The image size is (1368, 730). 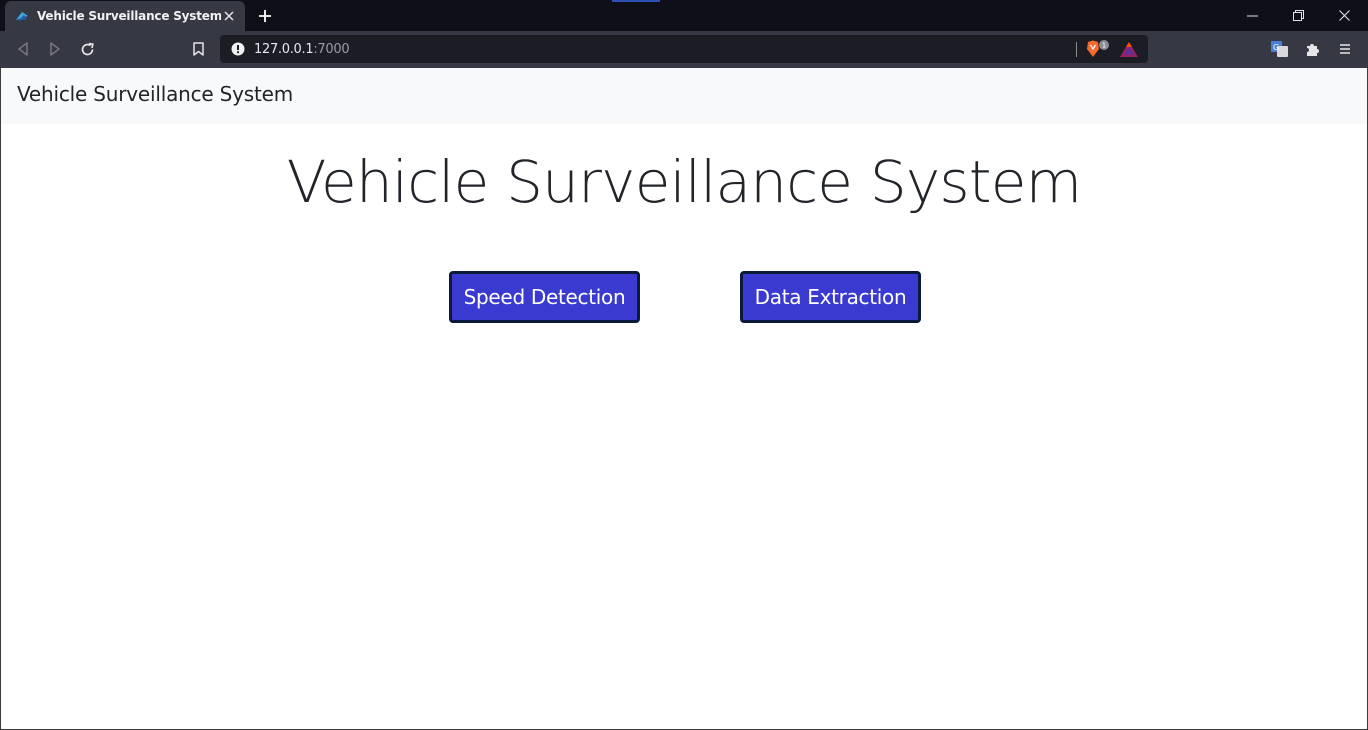 I want to click on forward-icon, so click(x=55, y=49).